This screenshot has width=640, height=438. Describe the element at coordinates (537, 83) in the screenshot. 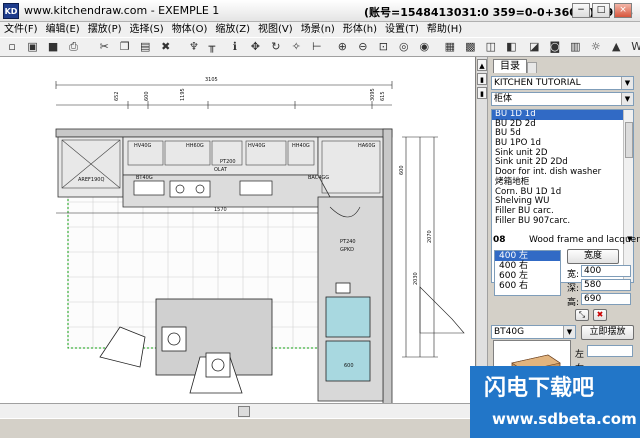

I see `catalog-select-value: KITCHEN TUTORIAL` at that location.